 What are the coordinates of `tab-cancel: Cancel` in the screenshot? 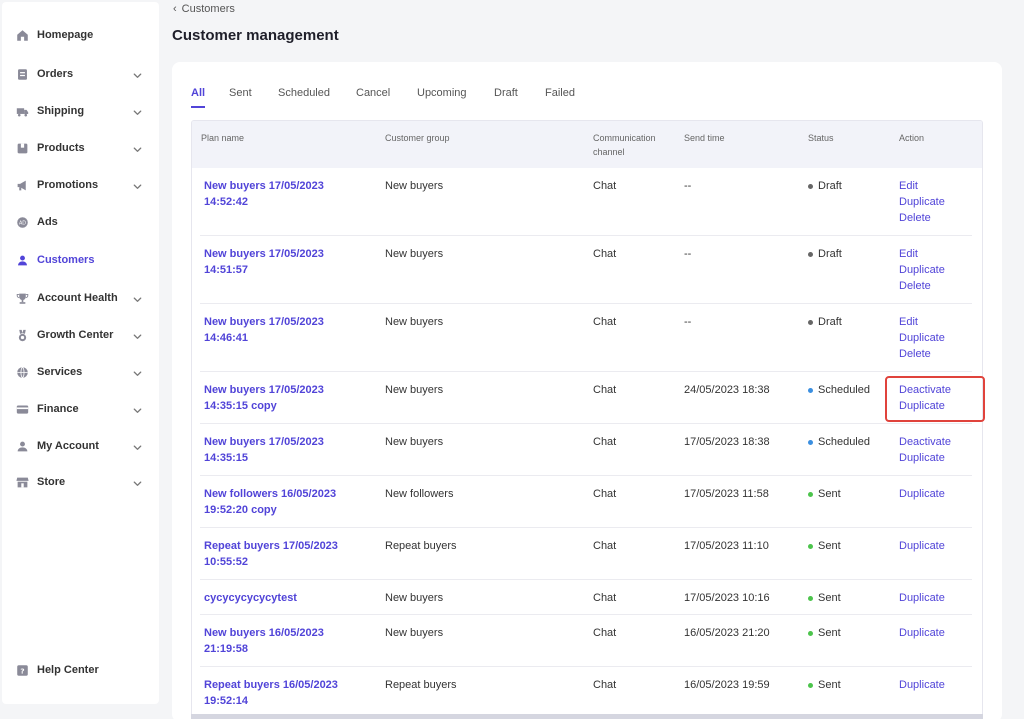 It's located at (373, 93).